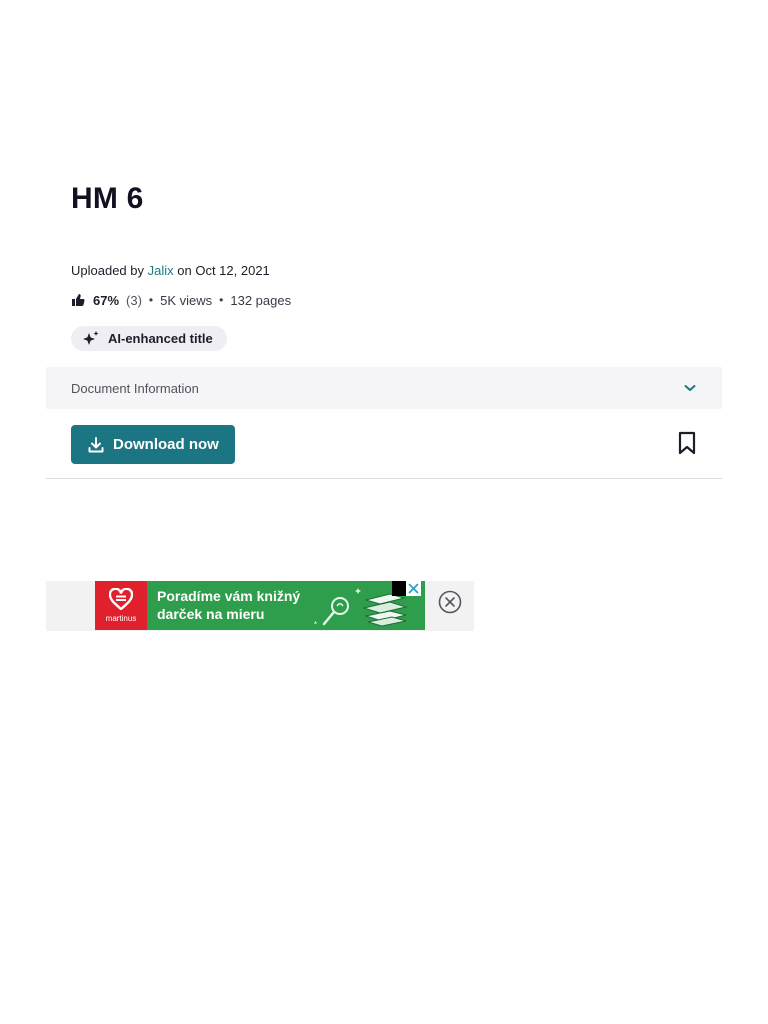 Image resolution: width=768 pixels, height=1024 pixels. What do you see at coordinates (134, 300) in the screenshot?
I see `rating-count: (3)` at bounding box center [134, 300].